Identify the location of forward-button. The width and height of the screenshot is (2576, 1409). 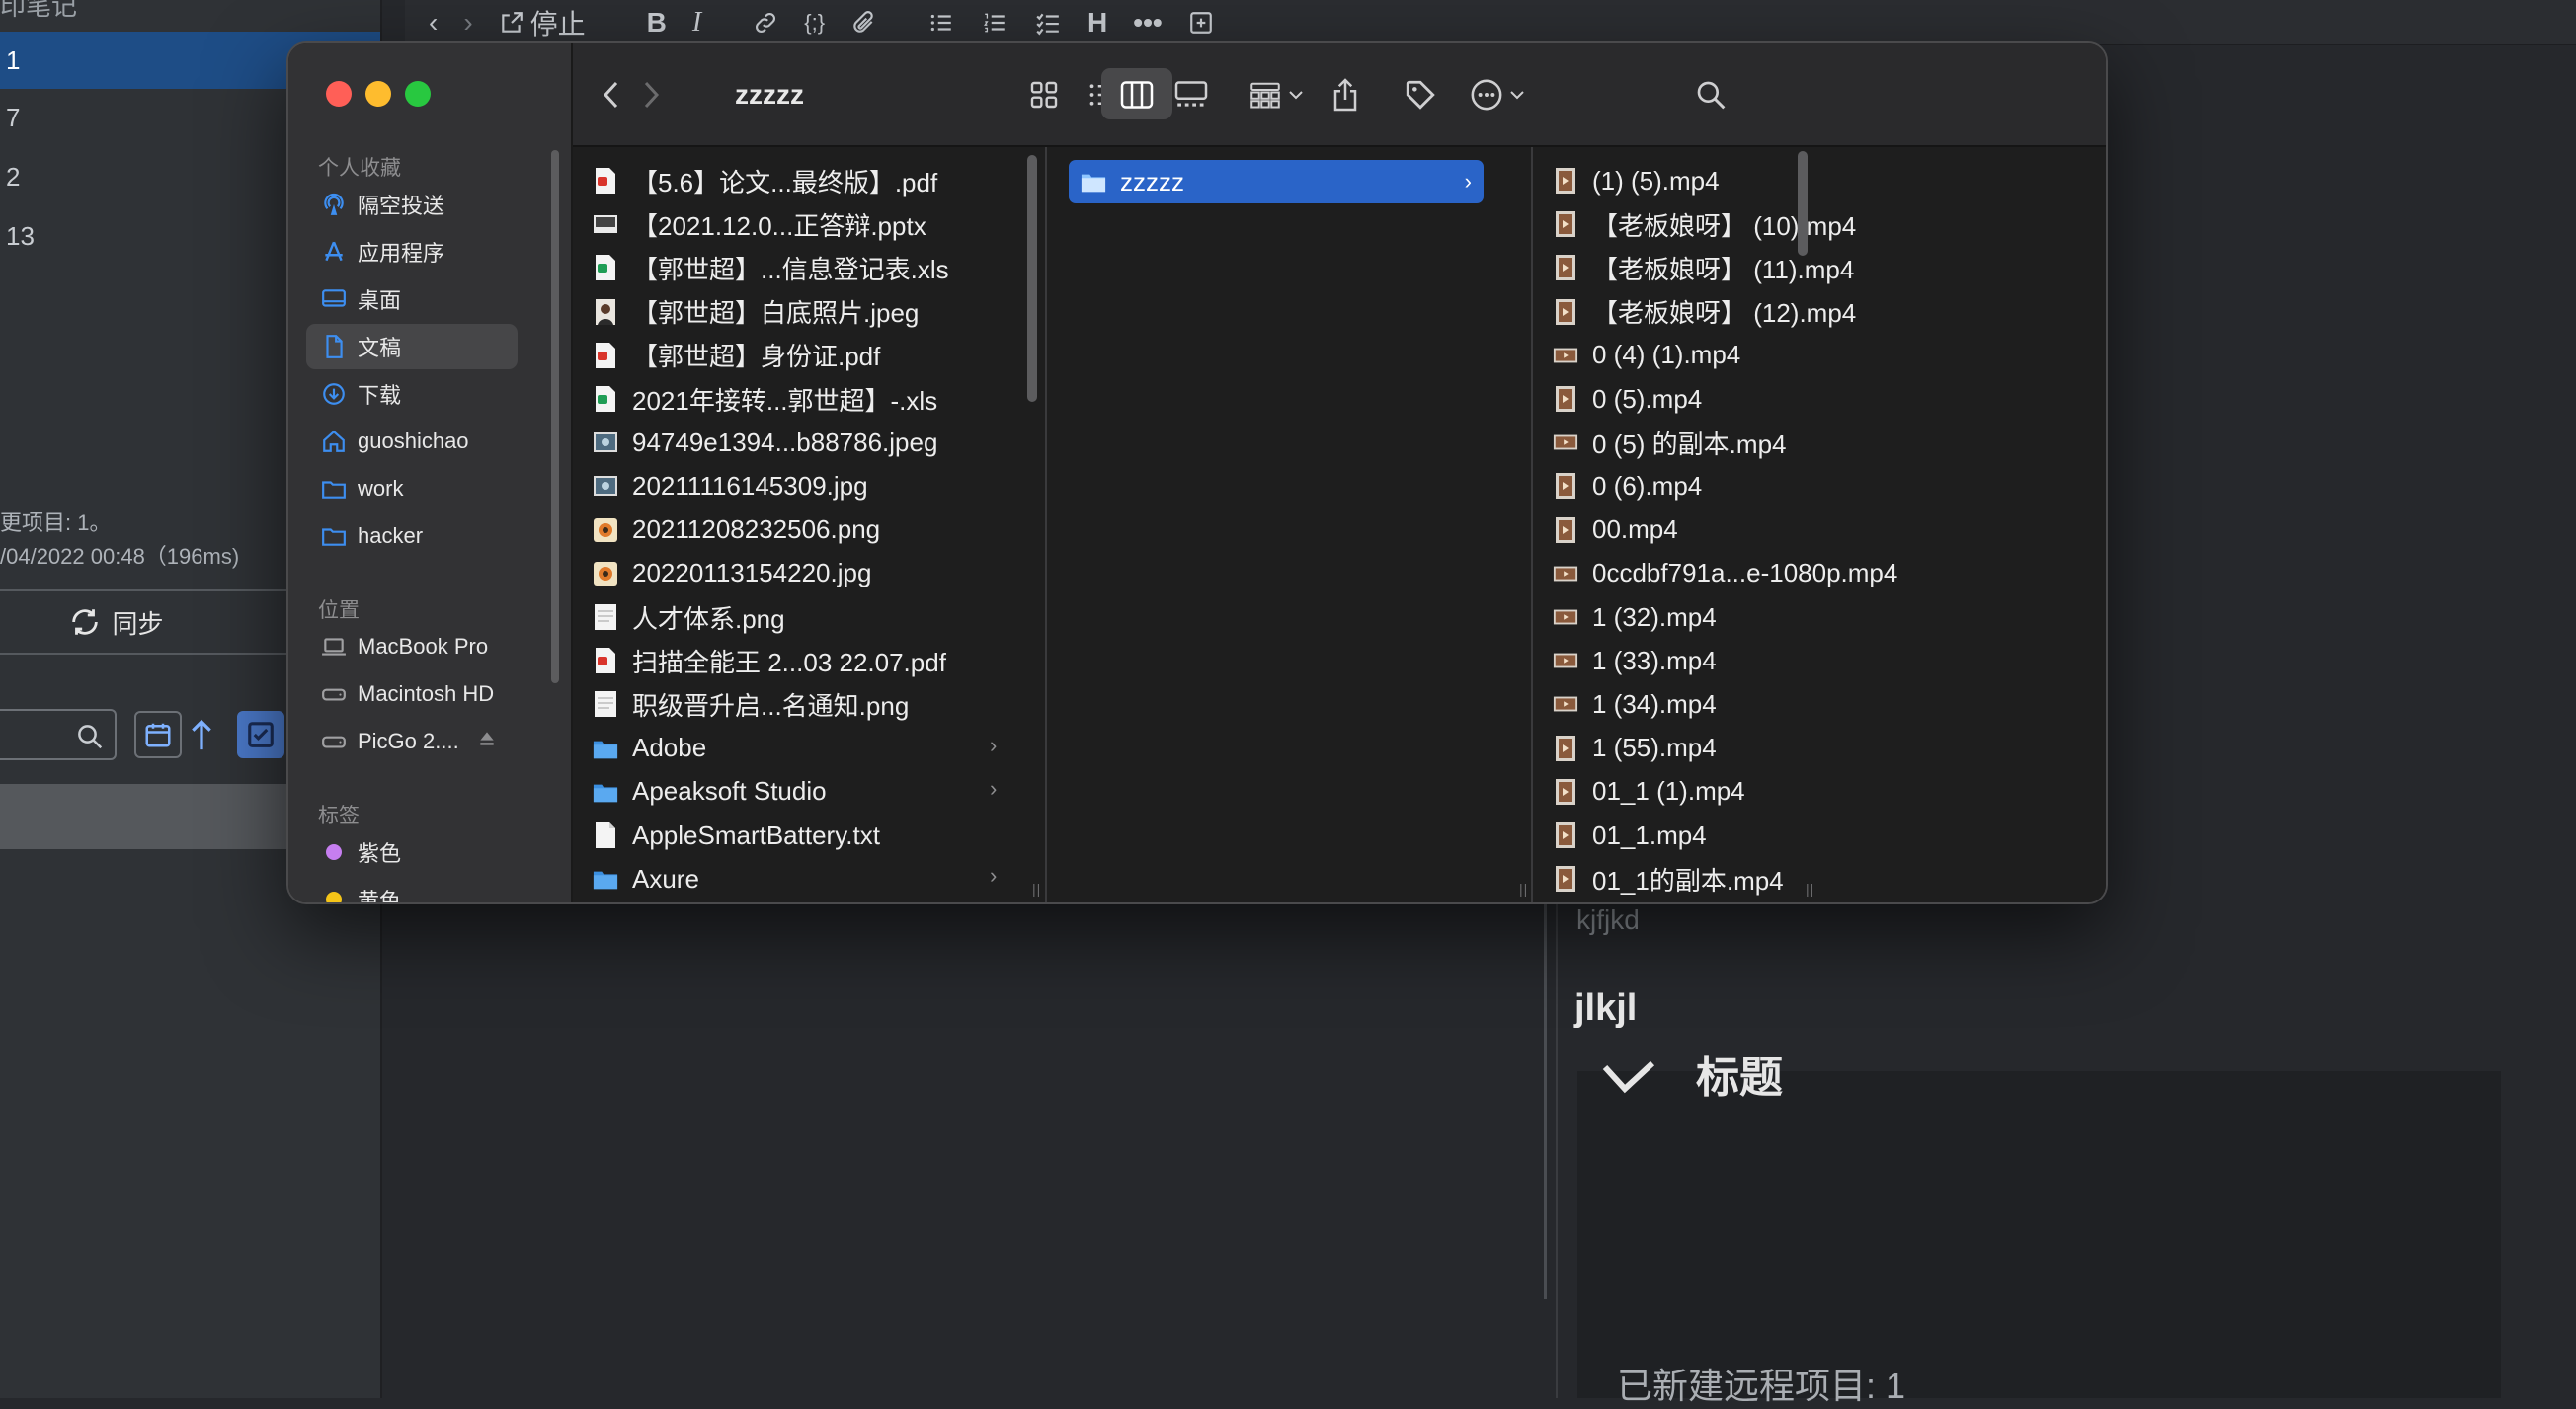
(651, 95).